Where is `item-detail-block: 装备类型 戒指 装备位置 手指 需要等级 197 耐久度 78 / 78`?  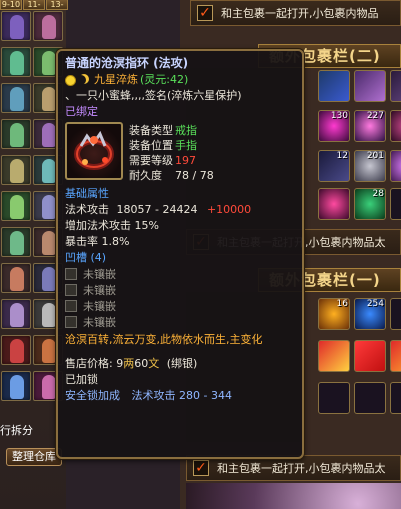 item-detail-block: 装备类型 戒指 装备位置 手指 需要等级 197 耐久度 78 / 78 is located at coordinates (180, 154).